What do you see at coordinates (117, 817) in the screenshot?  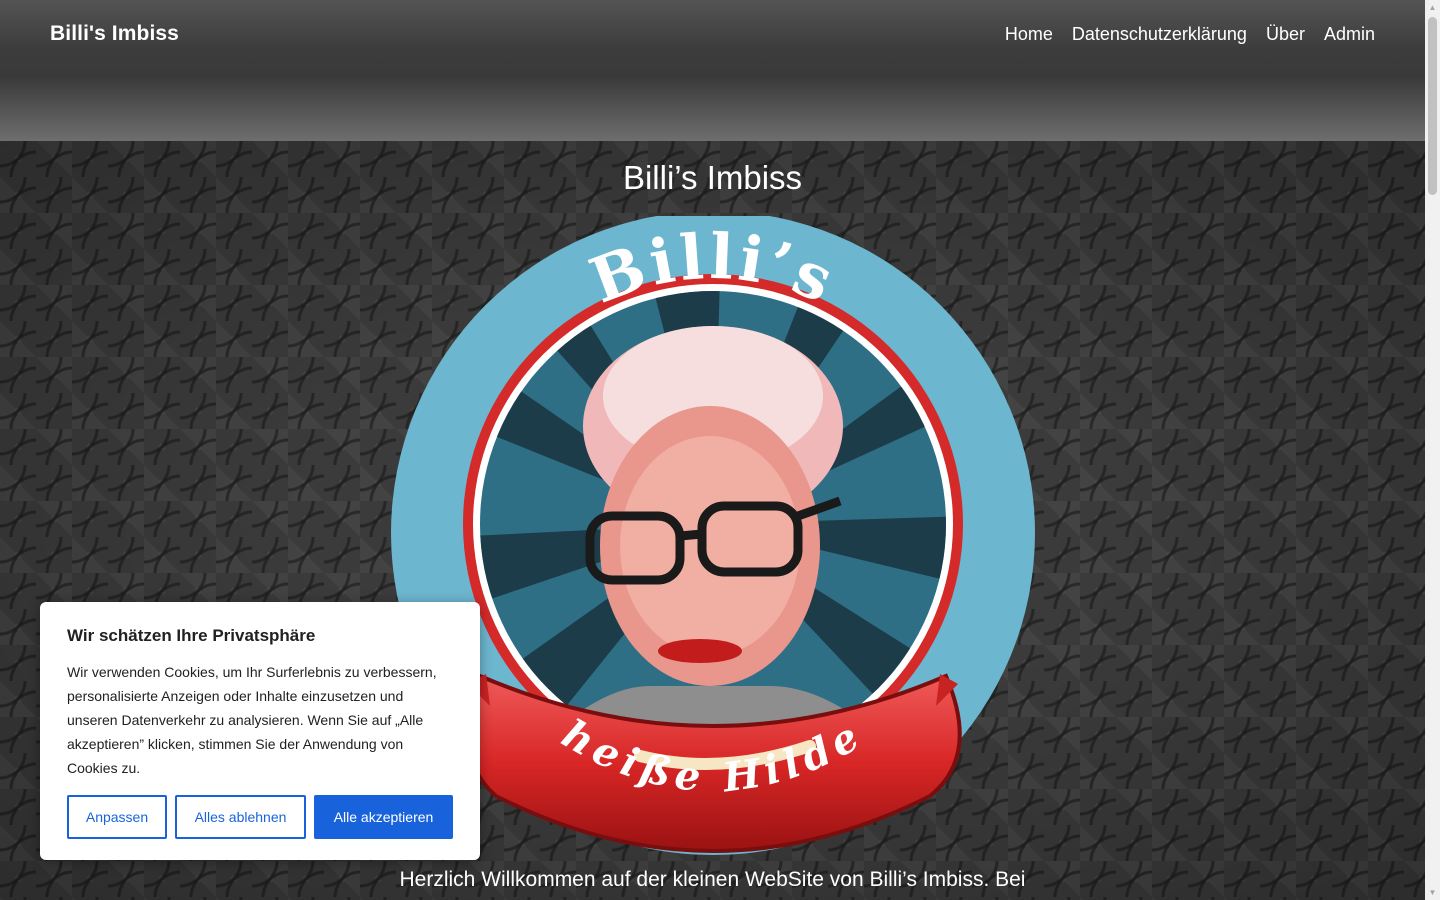 I see `customize-button: Anpassen` at bounding box center [117, 817].